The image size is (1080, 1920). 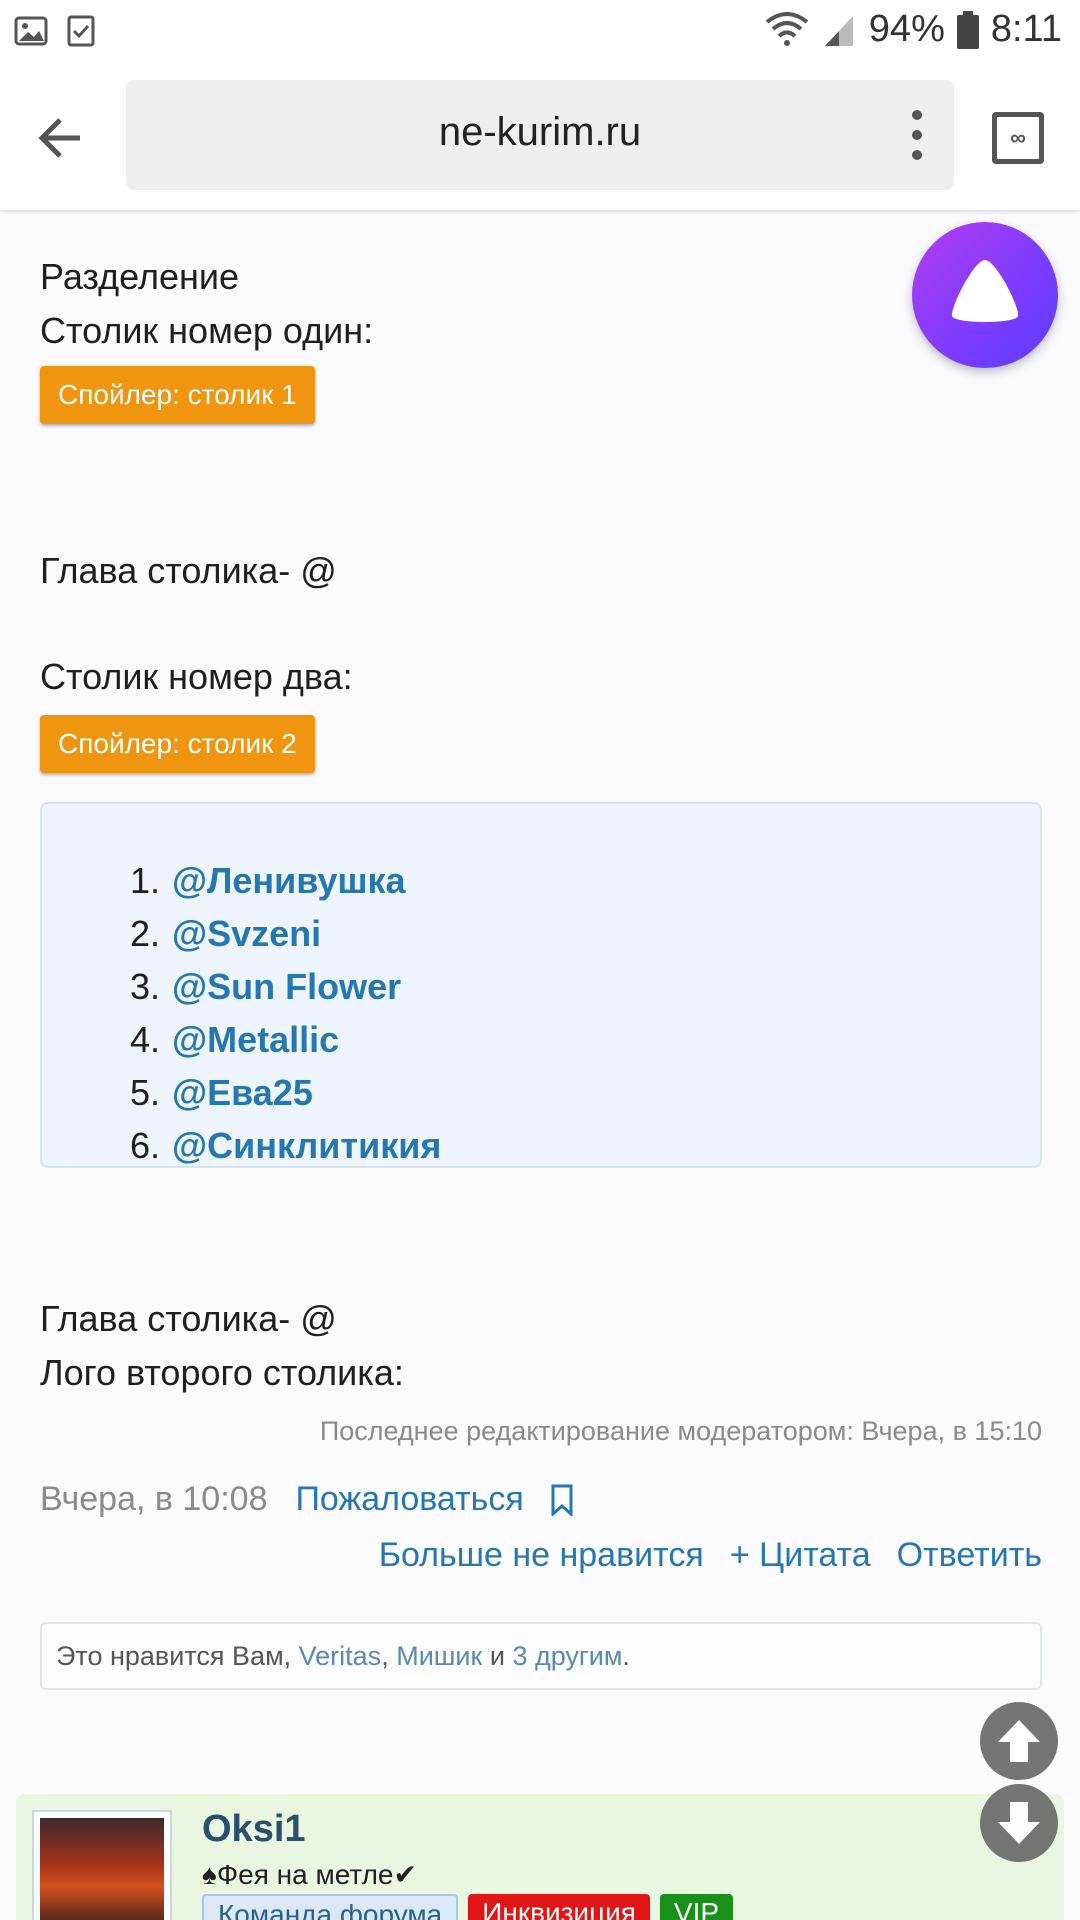 I want to click on arrow-down-icon, so click(x=1019, y=1823).